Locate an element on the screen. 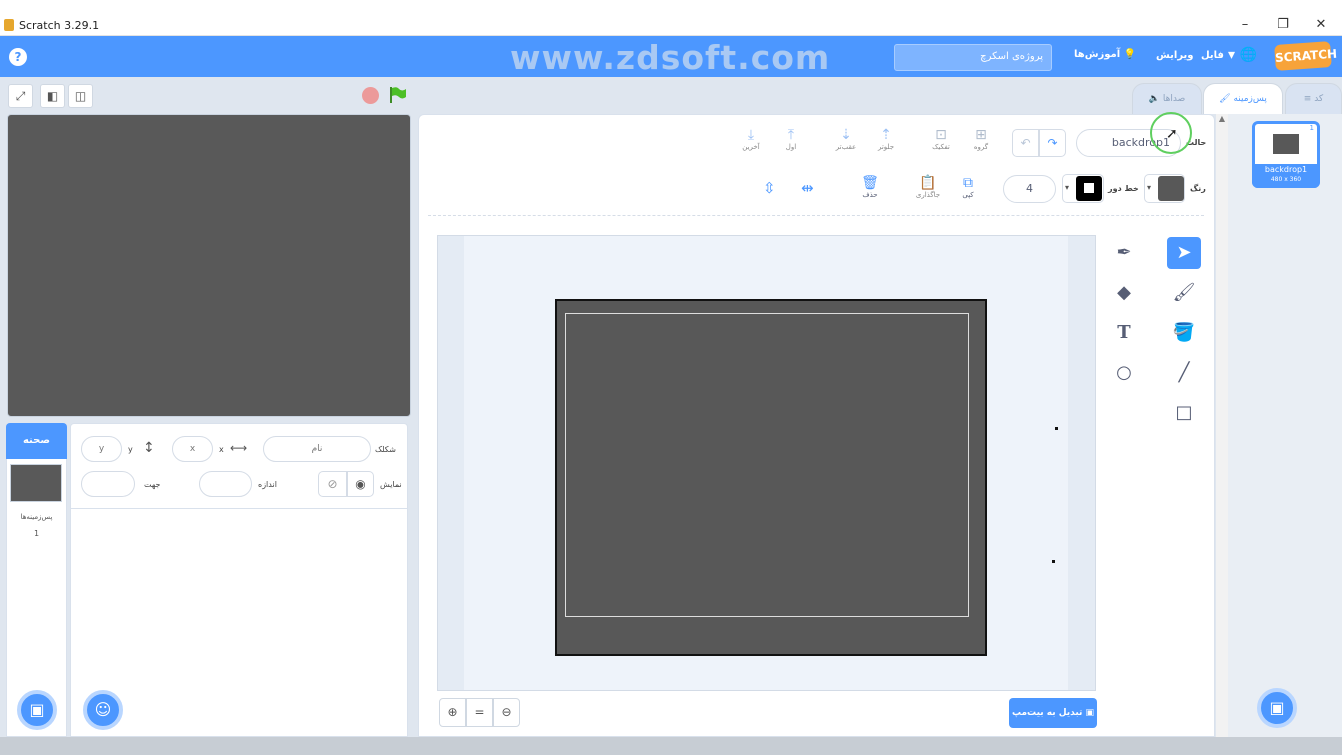  tab-code-label: کد is located at coordinates (1319, 99).